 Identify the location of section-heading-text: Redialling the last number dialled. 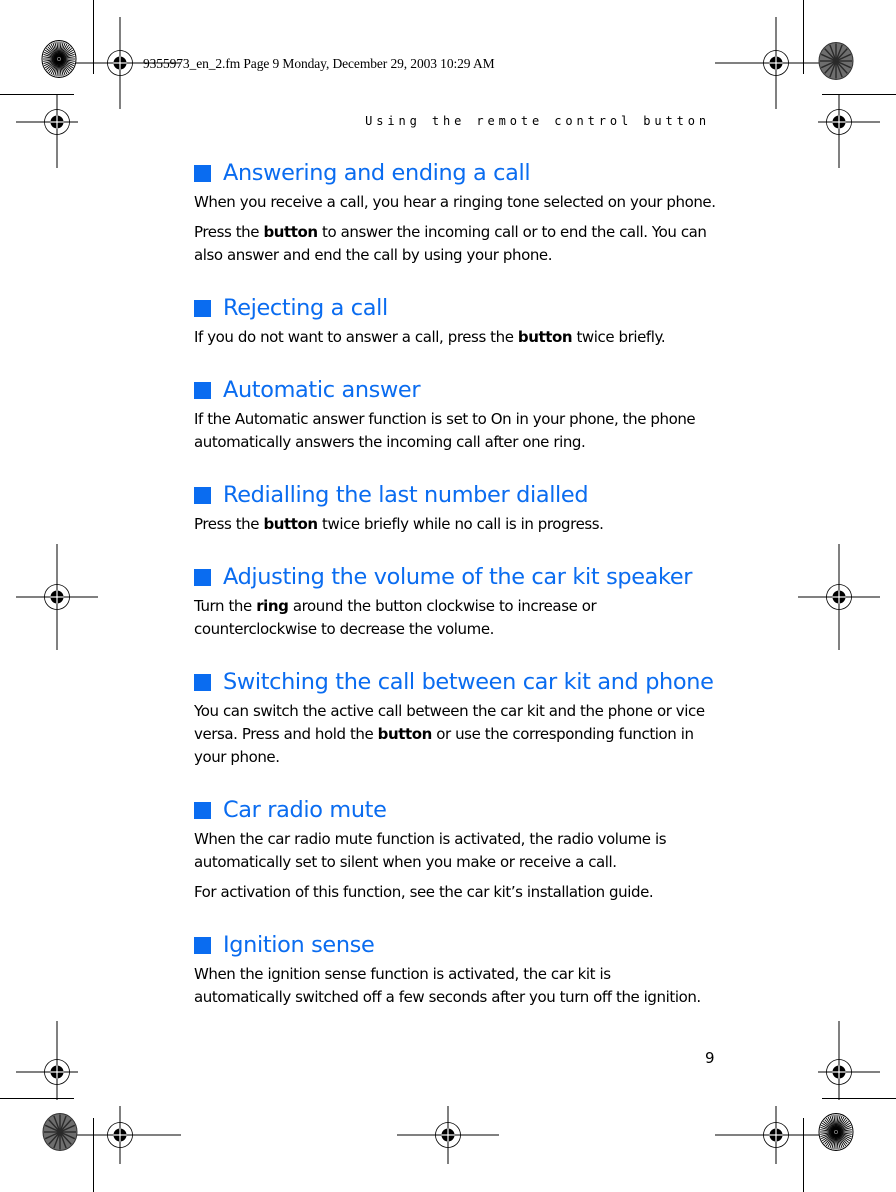
(406, 495).